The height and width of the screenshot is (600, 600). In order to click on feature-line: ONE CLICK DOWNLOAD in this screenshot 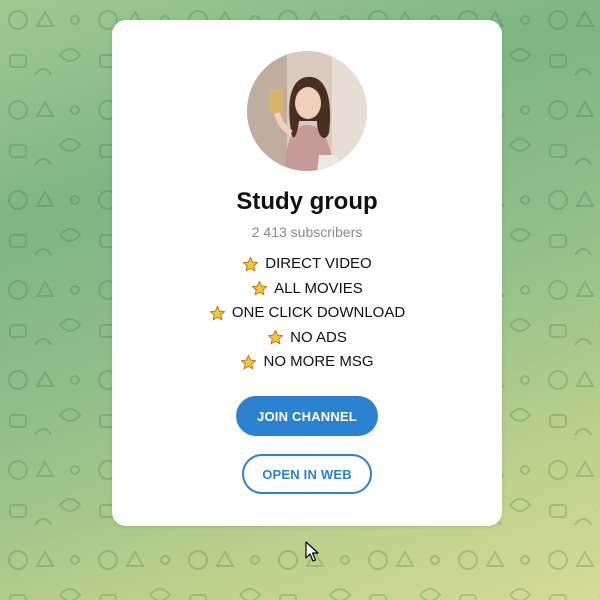, I will do `click(307, 313)`.